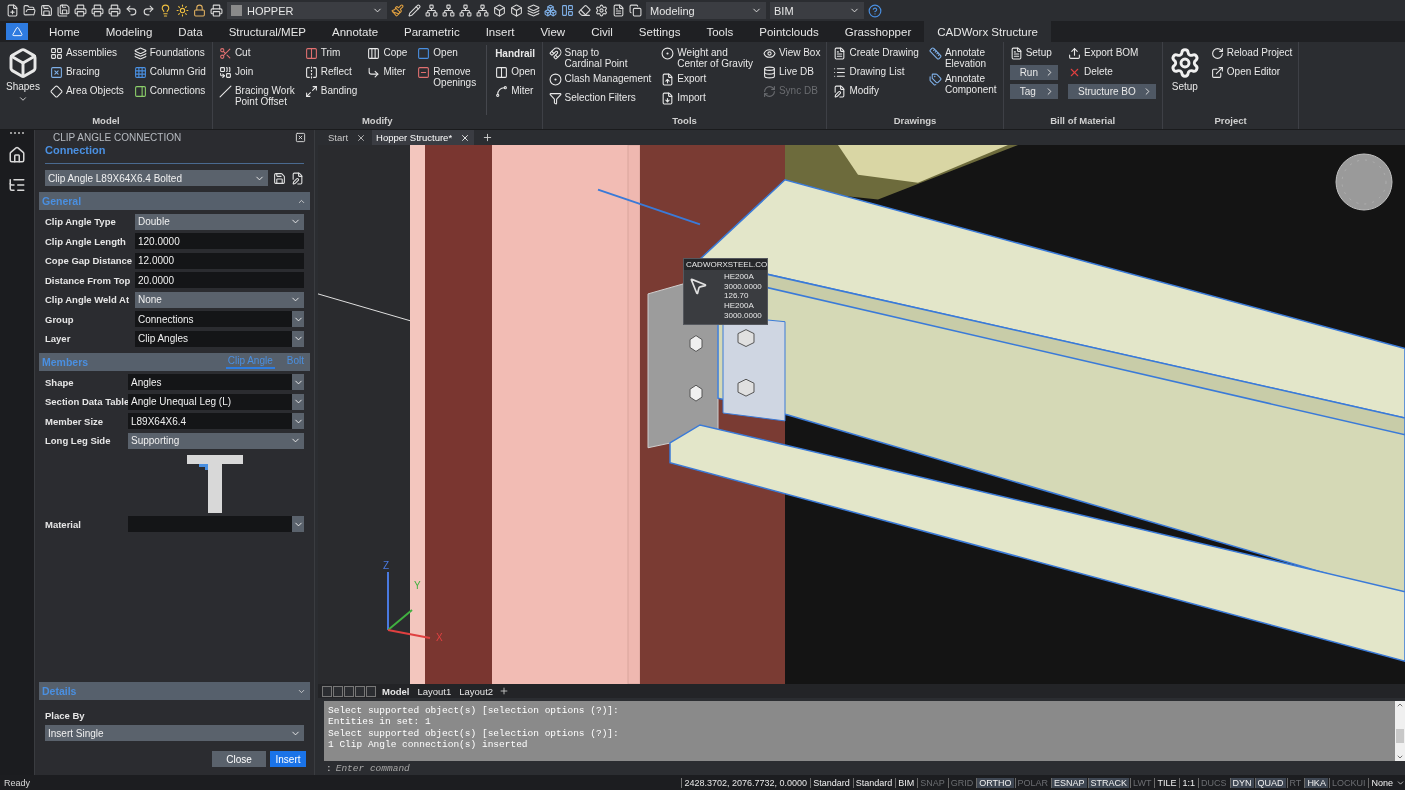 The width and height of the screenshot is (1405, 790). I want to click on ribbon-button: Live DB, so click(791, 72).